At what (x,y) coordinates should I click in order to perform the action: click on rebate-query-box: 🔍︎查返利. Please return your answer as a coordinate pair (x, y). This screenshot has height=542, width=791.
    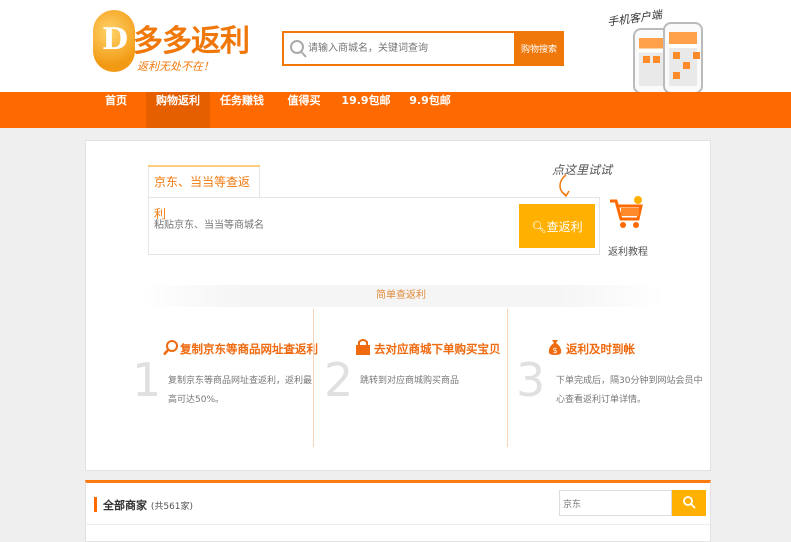
    Looking at the image, I should click on (374, 226).